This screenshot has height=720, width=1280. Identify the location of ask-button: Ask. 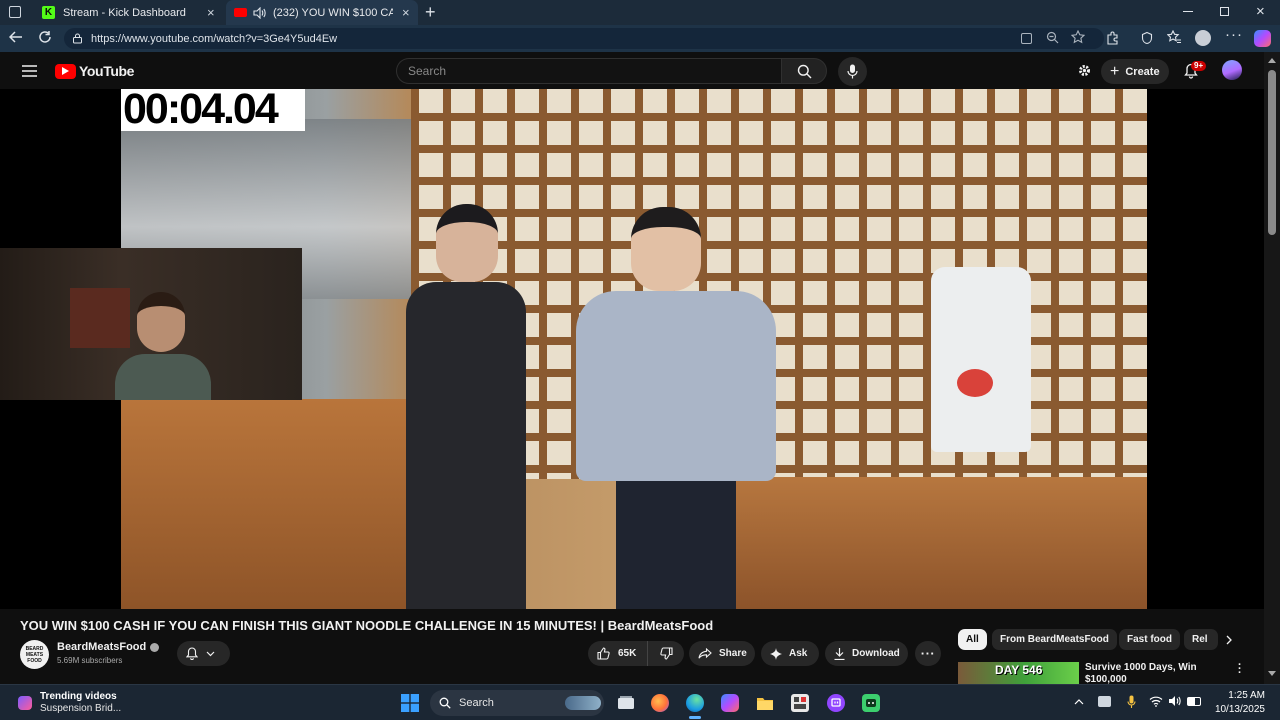
(790, 653).